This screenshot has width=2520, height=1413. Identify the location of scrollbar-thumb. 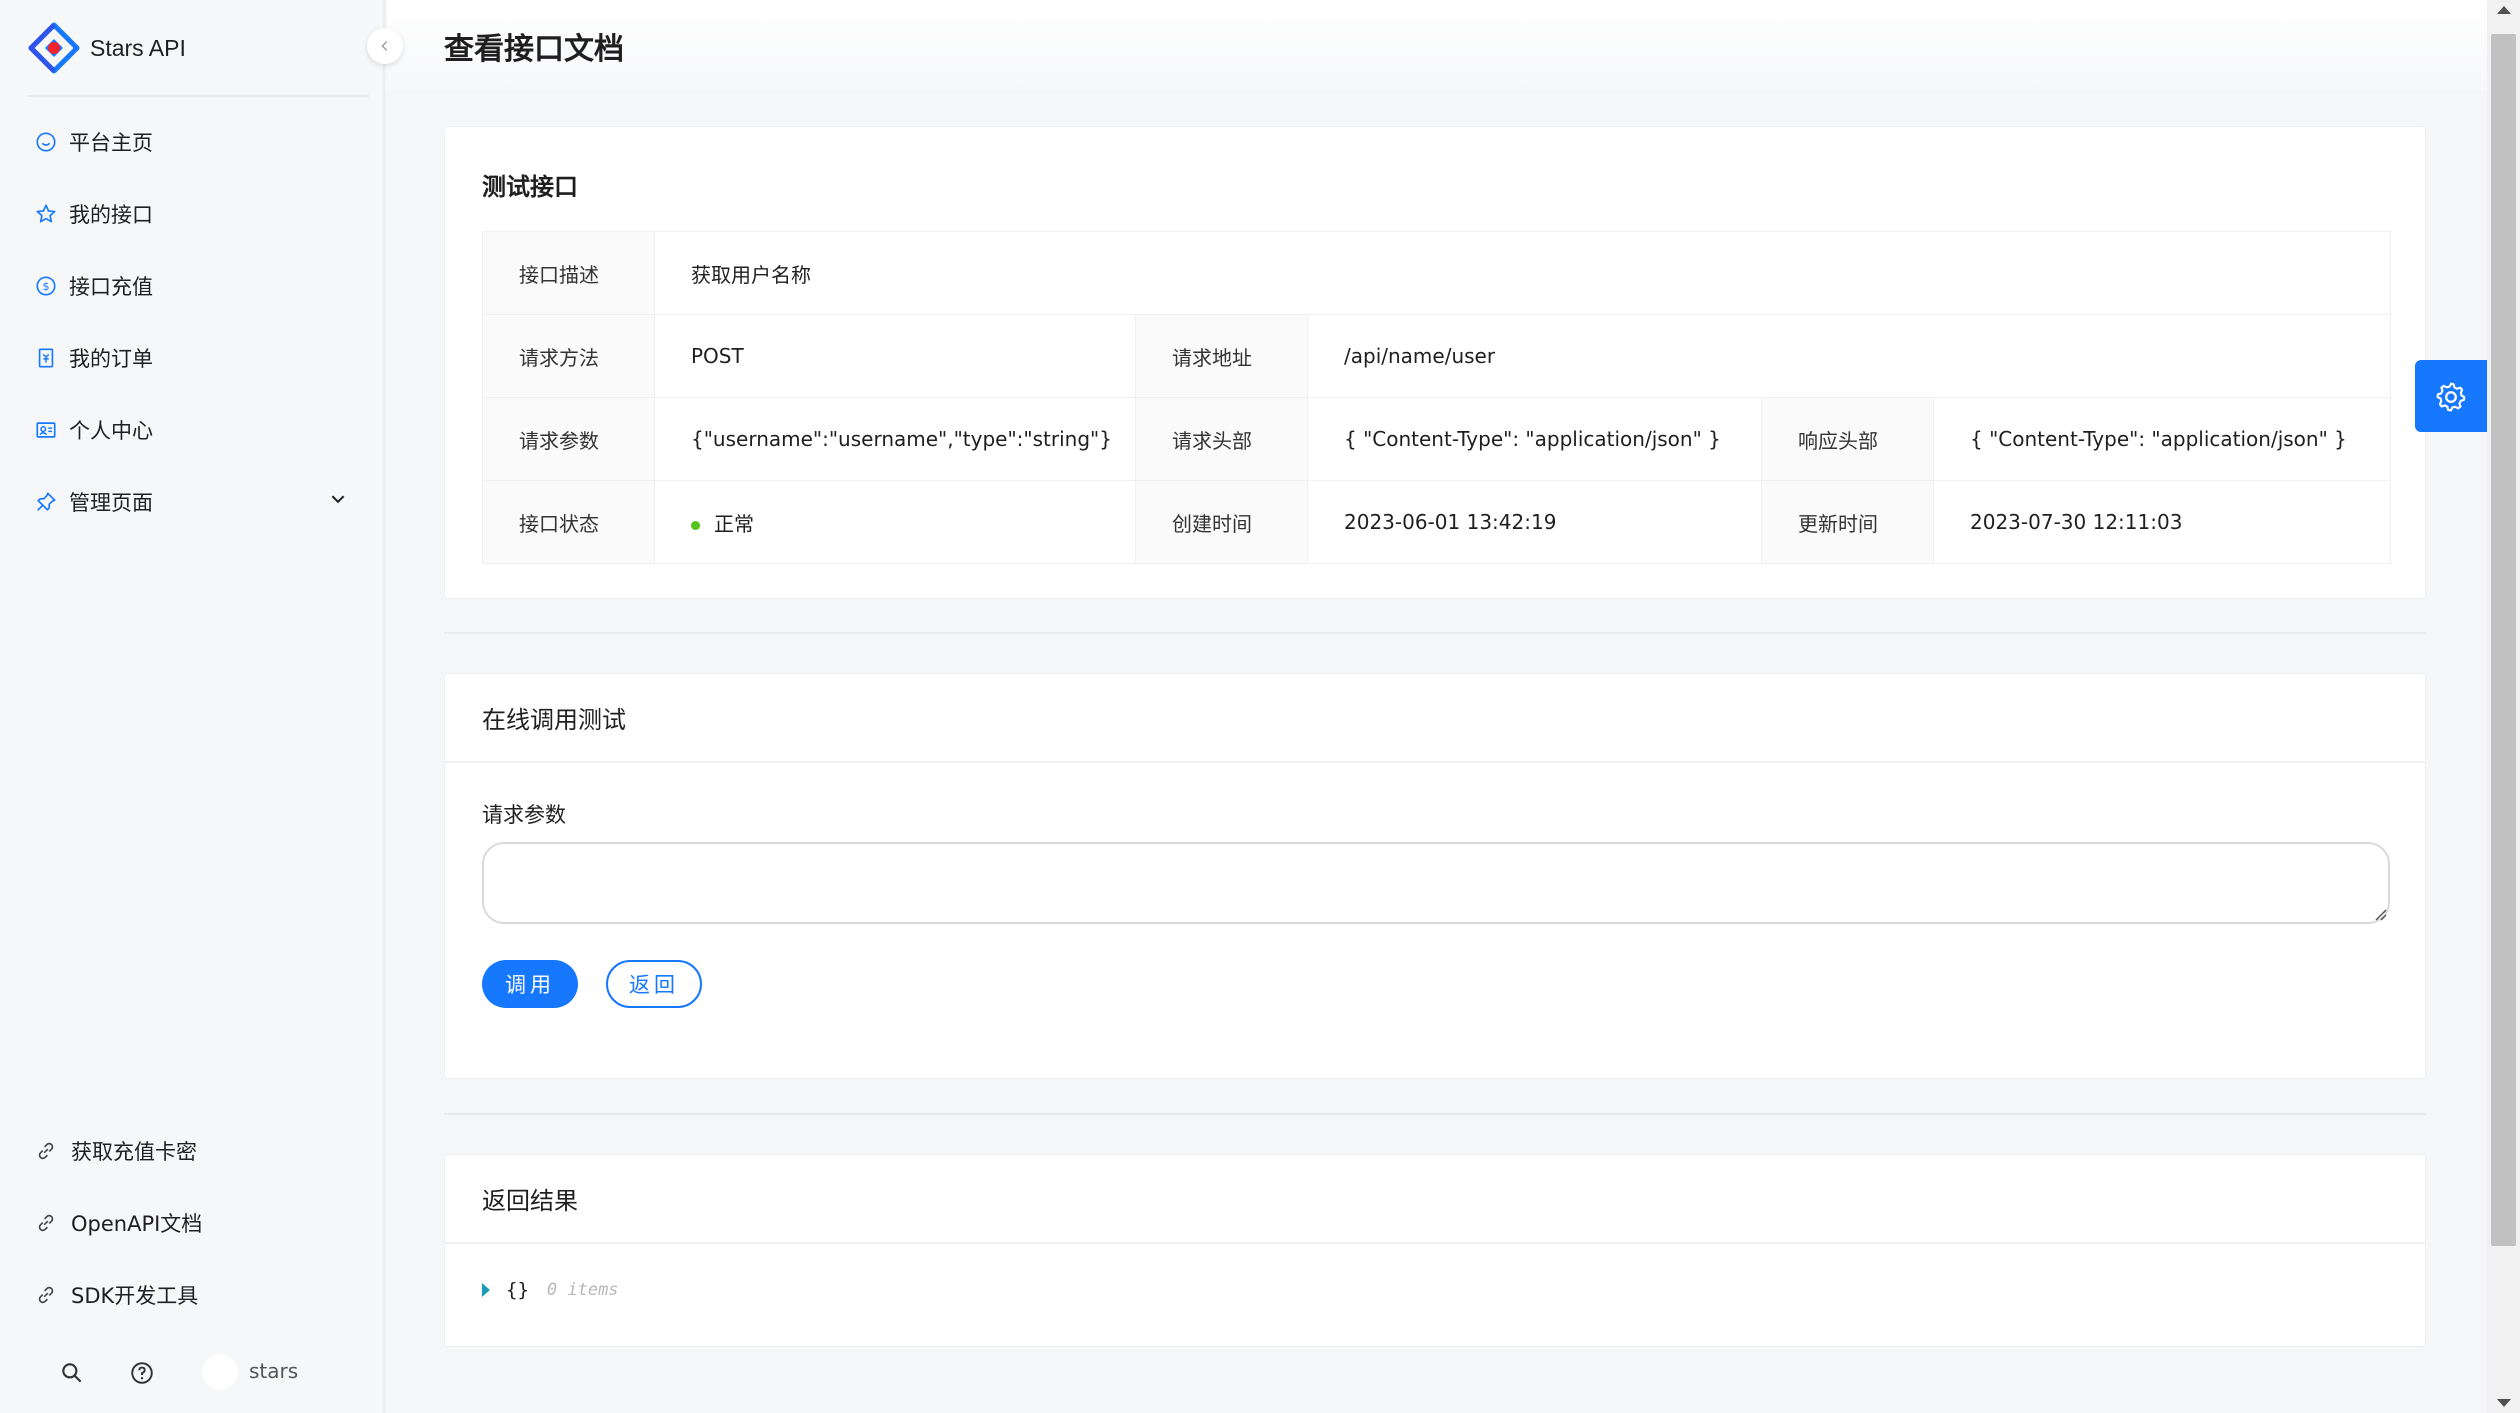
(2503, 640).